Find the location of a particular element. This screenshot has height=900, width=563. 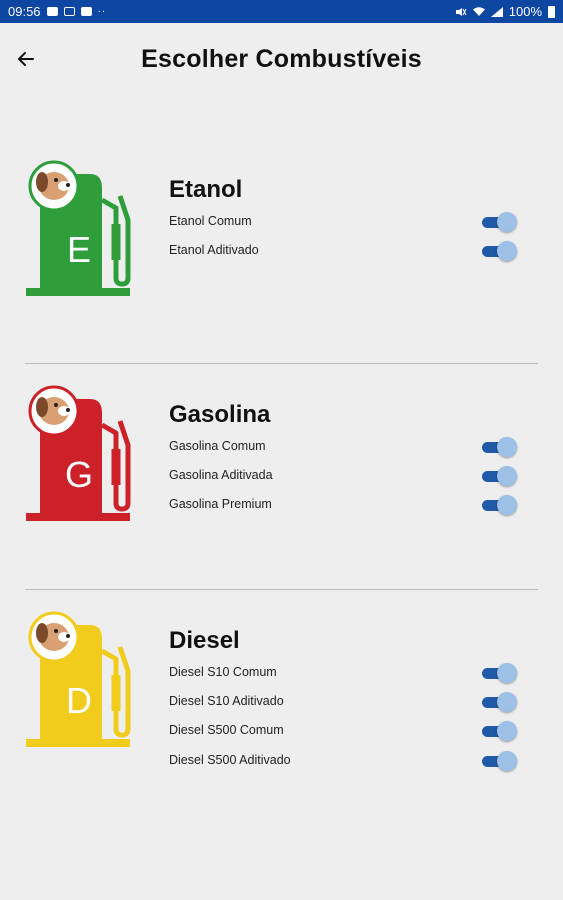

fuel-title: Diesel is located at coordinates (204, 640).